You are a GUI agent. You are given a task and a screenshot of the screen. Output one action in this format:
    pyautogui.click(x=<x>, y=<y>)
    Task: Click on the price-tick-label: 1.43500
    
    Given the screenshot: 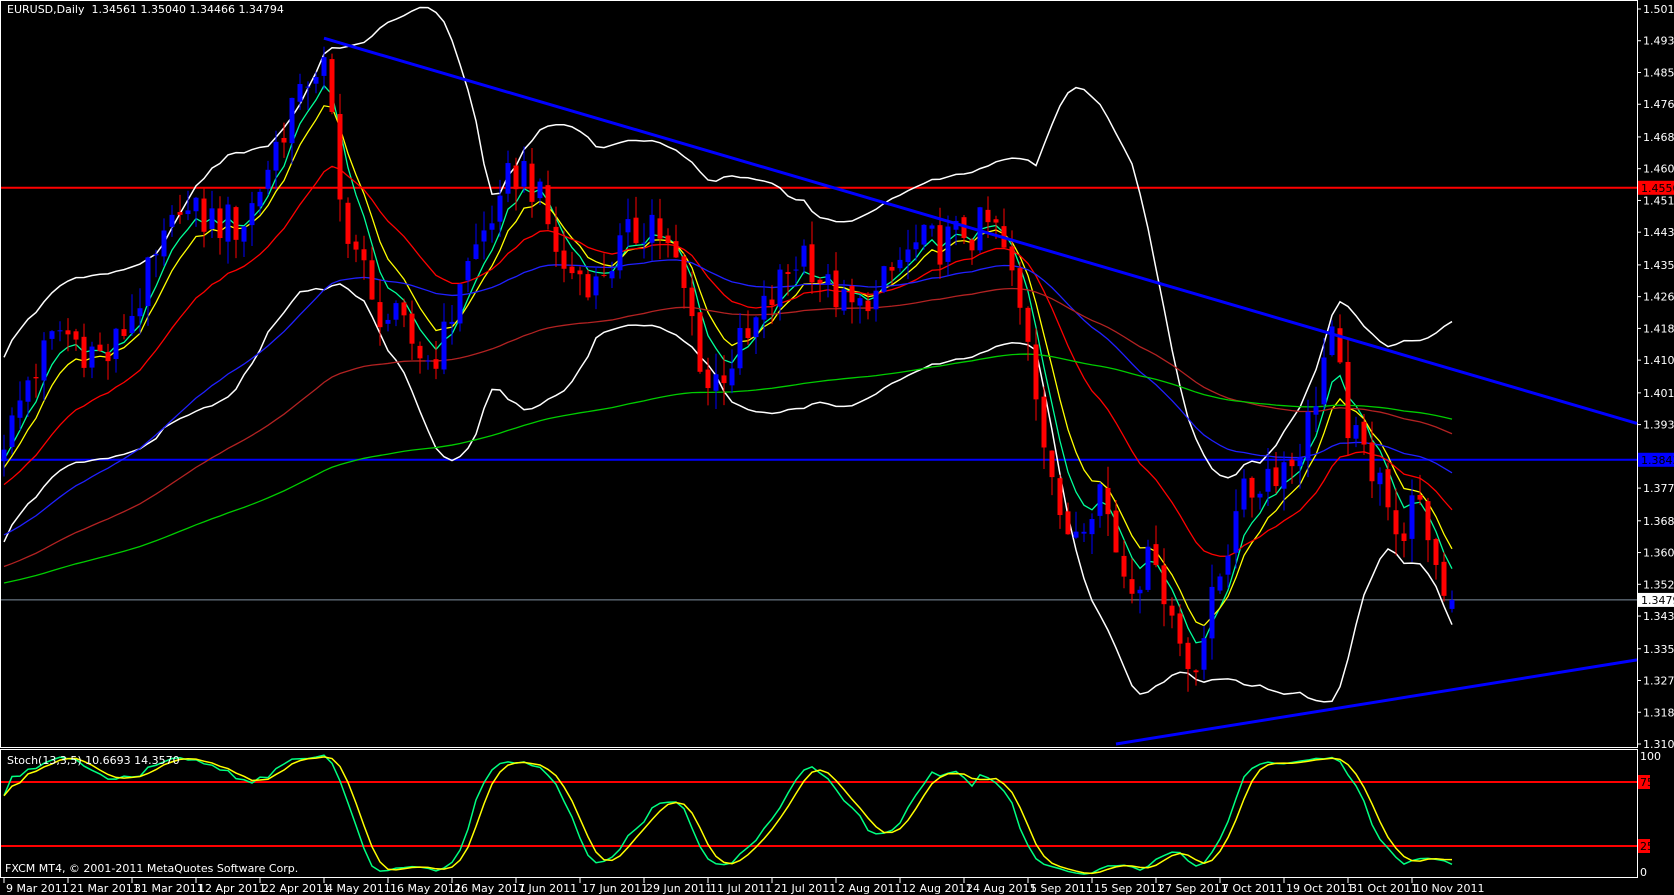 What is the action you would take?
    pyautogui.click(x=1658, y=265)
    